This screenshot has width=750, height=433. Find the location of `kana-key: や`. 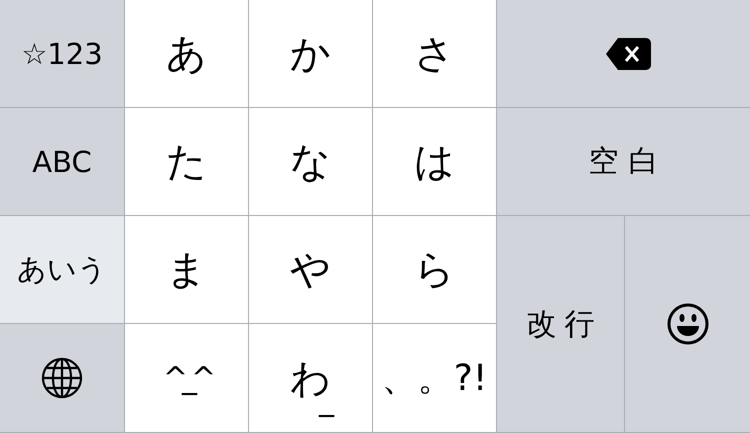

kana-key: や is located at coordinates (310, 269).